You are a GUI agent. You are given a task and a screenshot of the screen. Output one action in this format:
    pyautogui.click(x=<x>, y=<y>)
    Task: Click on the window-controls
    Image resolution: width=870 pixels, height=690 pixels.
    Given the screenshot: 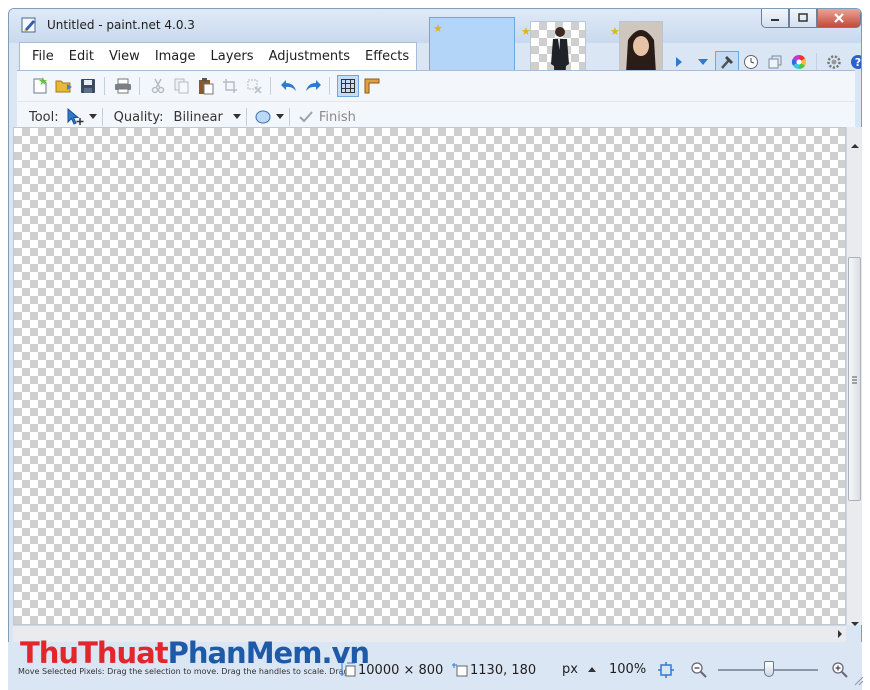 What is the action you would take?
    pyautogui.click(x=811, y=19)
    